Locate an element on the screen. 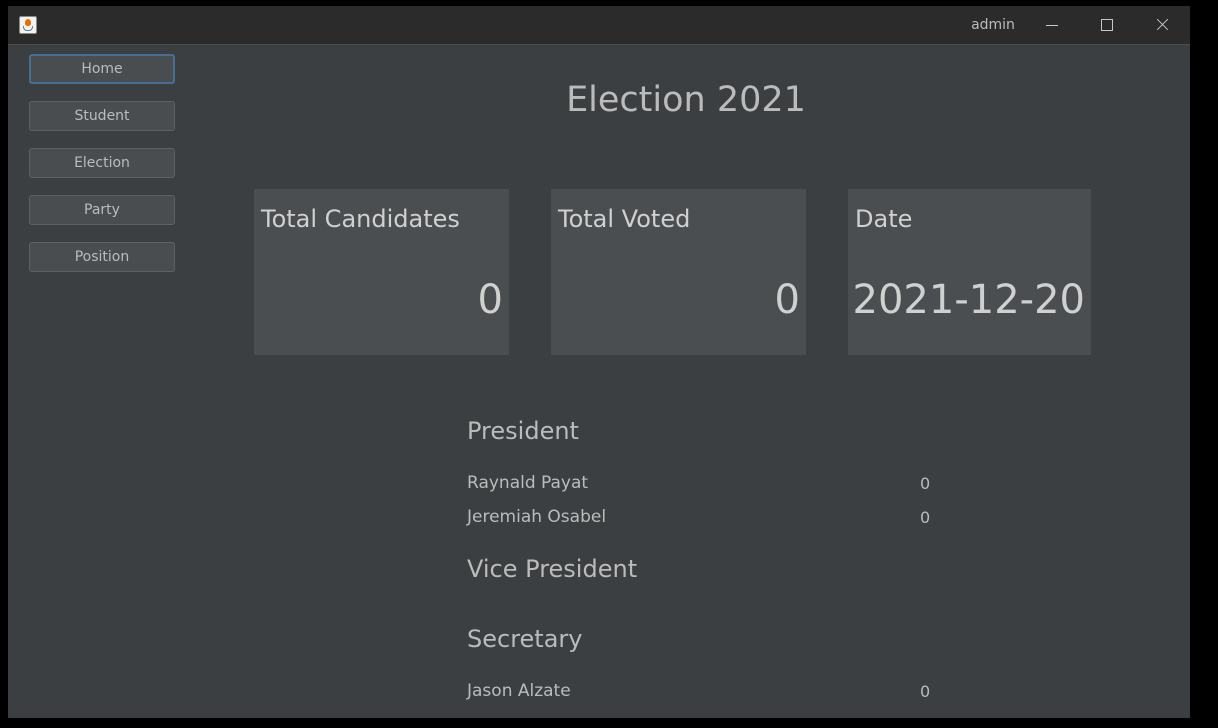  nav-election-button: Election is located at coordinates (102, 163).